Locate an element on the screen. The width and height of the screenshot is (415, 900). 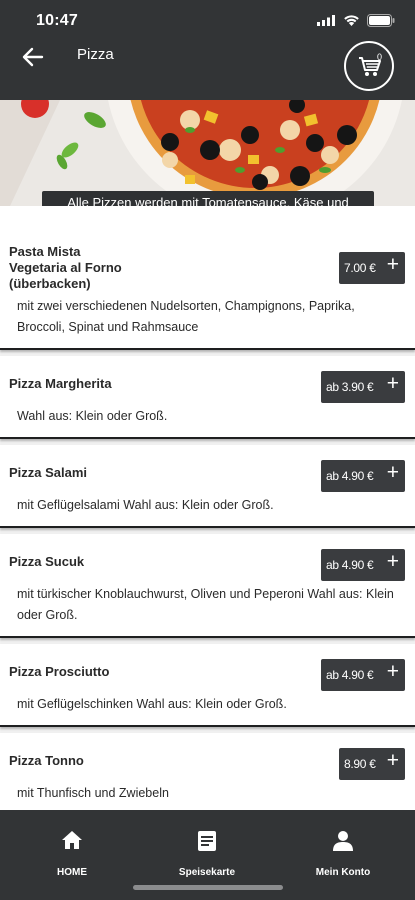
nav-account: Mein Konto is located at coordinates (343, 850).